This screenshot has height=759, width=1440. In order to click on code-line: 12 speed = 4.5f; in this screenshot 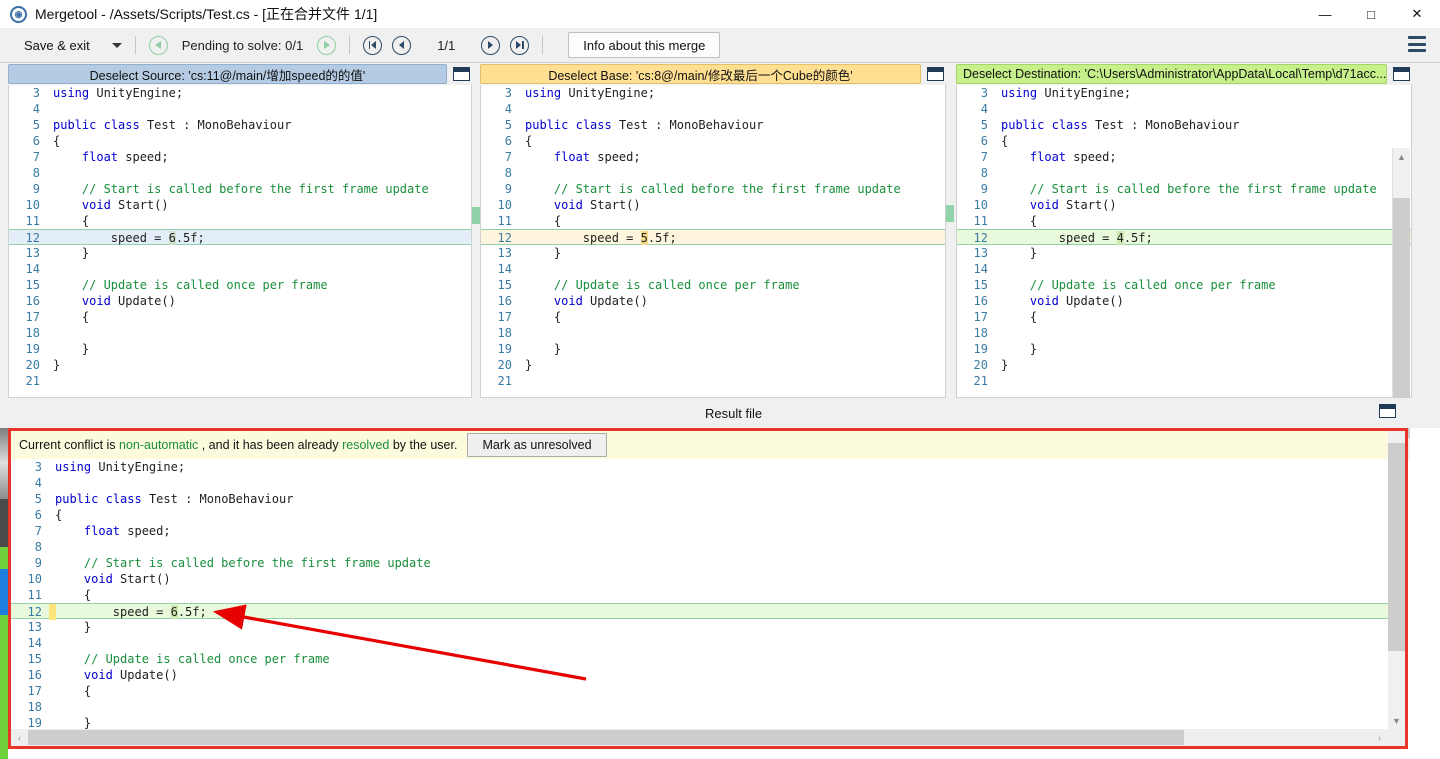, I will do `click(1184, 237)`.